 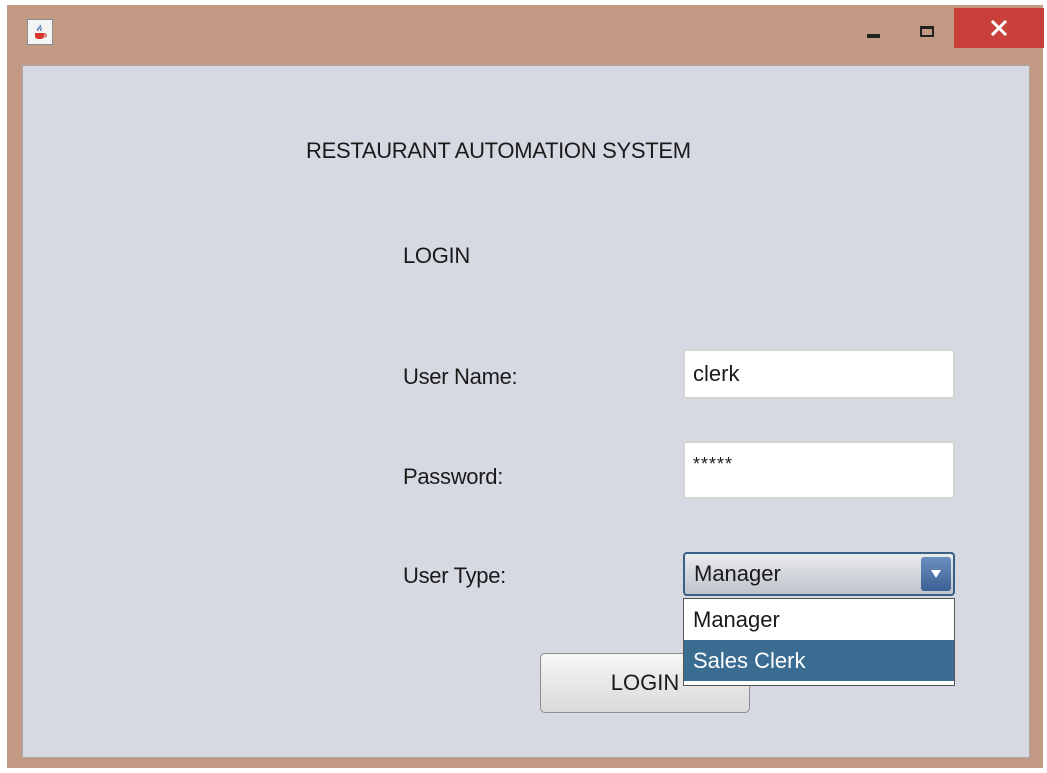 I want to click on minimize-icon, so click(x=873, y=36).